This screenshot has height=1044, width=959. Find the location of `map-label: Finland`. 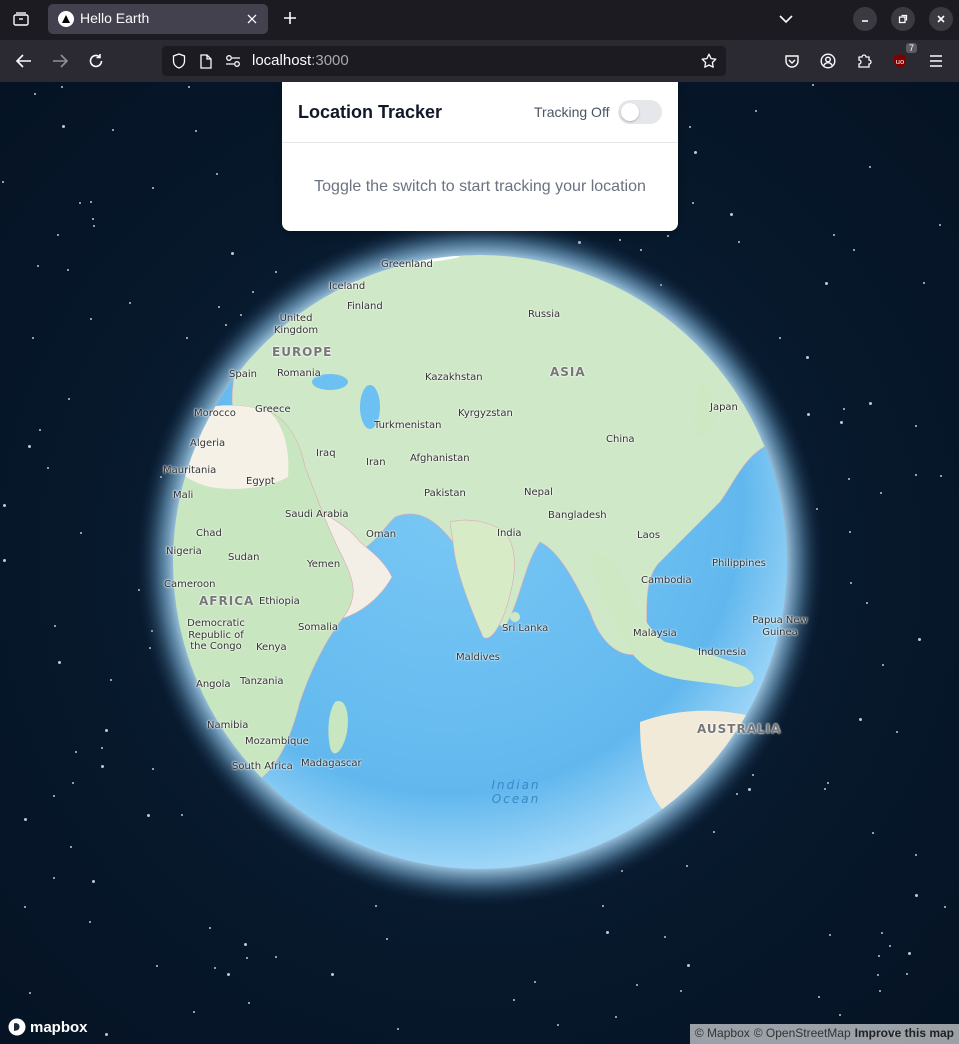

map-label: Finland is located at coordinates (365, 306).